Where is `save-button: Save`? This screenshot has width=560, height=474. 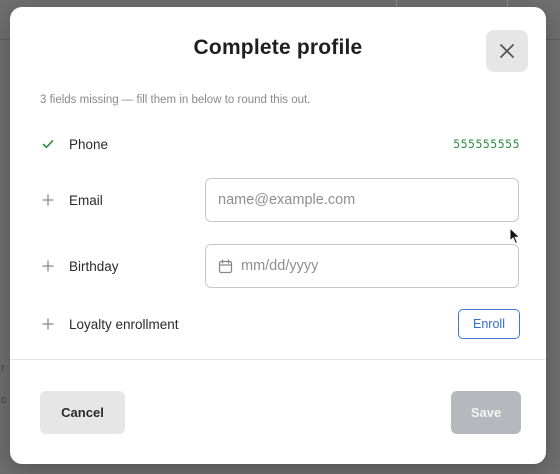
save-button: Save is located at coordinates (486, 412).